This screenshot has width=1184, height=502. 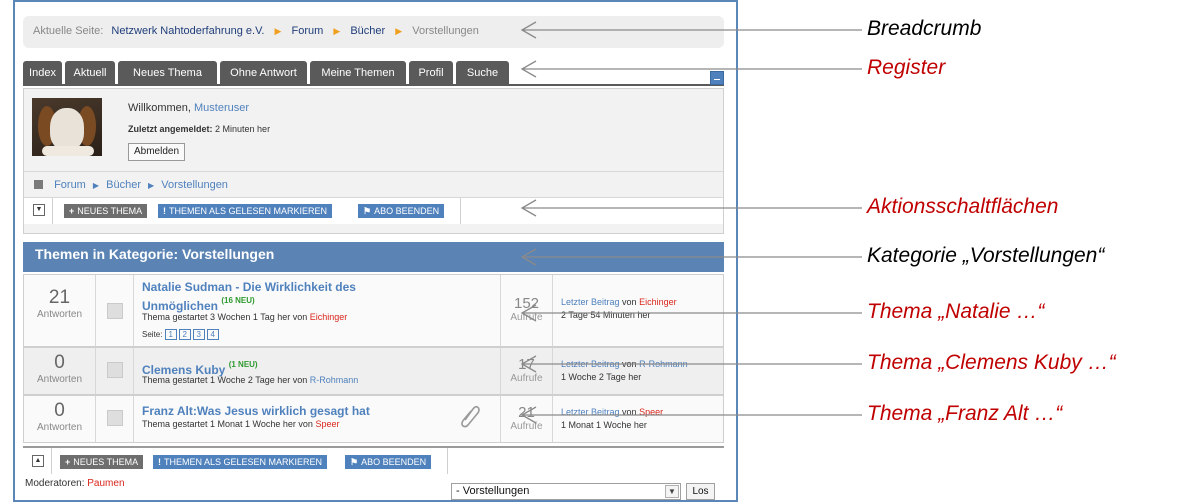 What do you see at coordinates (956, 311) in the screenshot?
I see `annotation-topic-1: Thema „Natalie …“` at bounding box center [956, 311].